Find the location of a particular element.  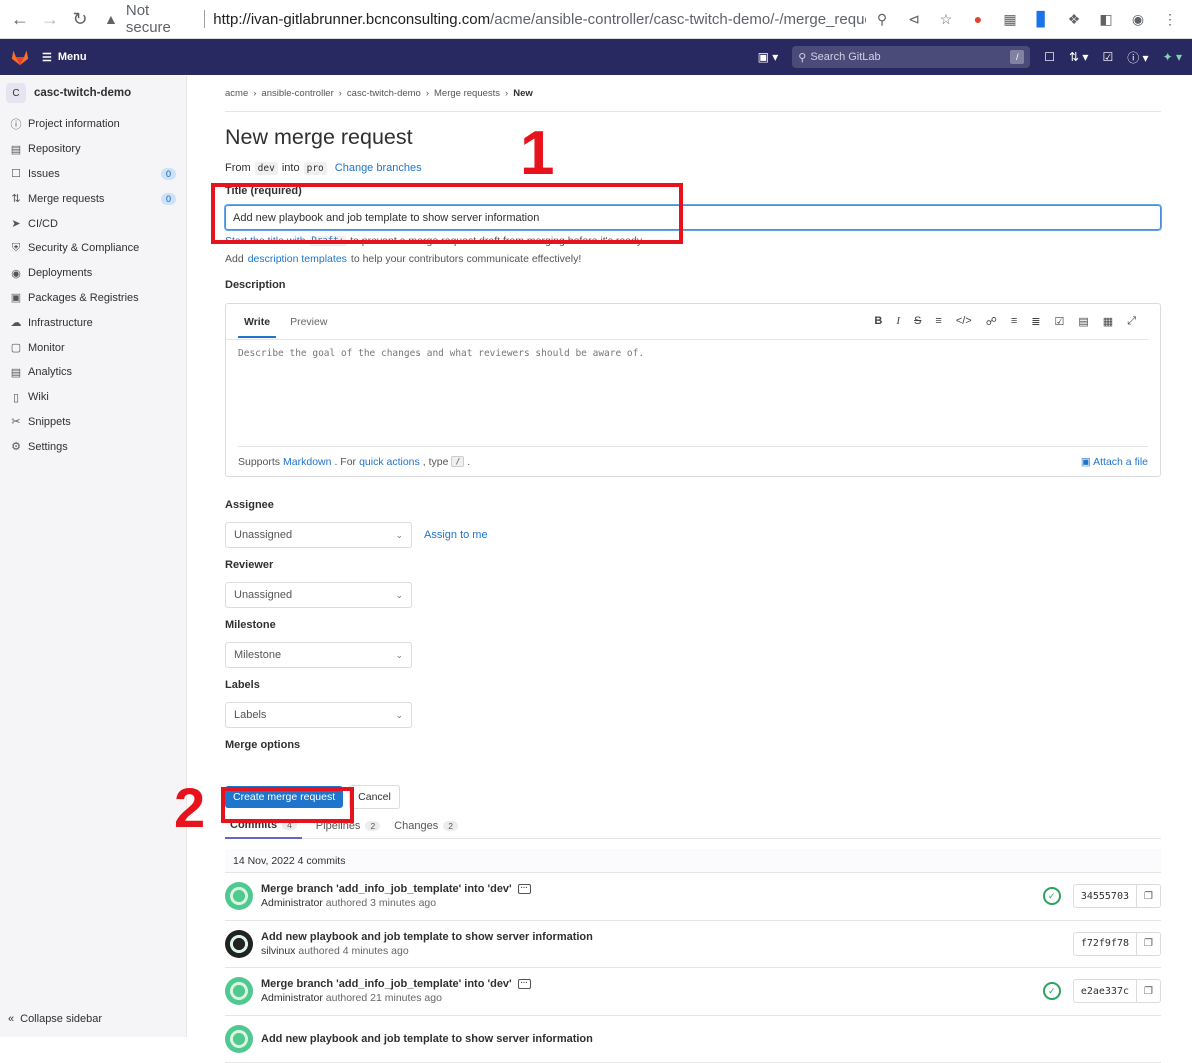

zoom-icon: ⚲ is located at coordinates (882, 19).